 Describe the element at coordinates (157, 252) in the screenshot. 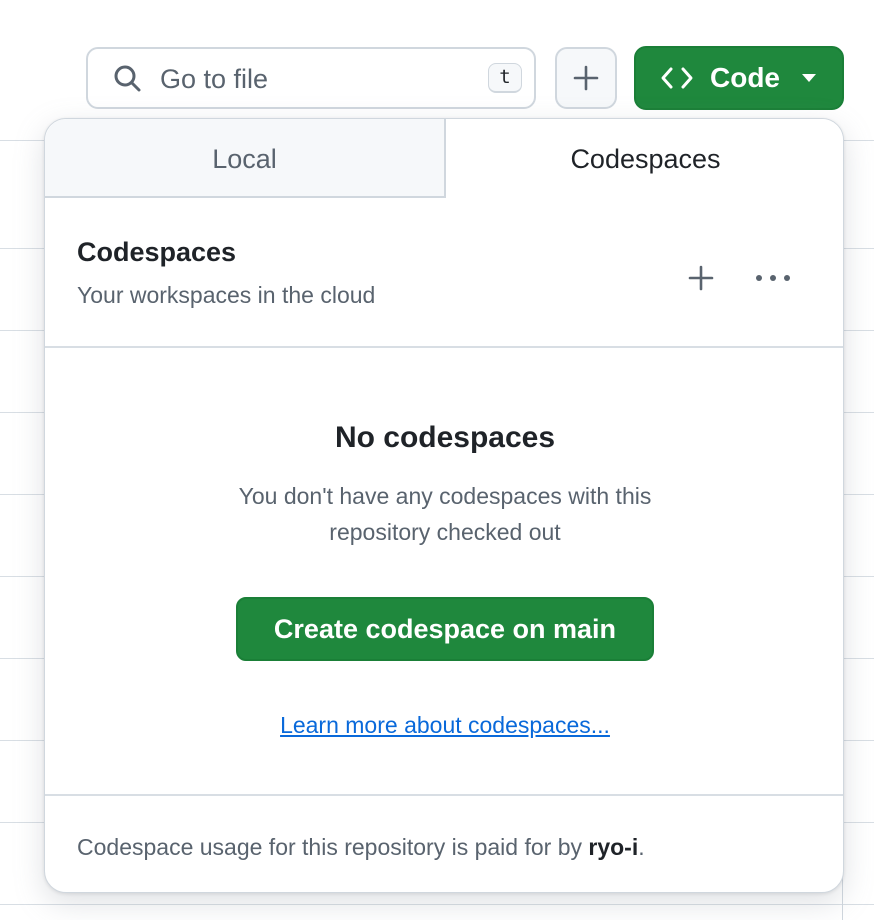

I see `codespaces-title: Codespaces` at that location.